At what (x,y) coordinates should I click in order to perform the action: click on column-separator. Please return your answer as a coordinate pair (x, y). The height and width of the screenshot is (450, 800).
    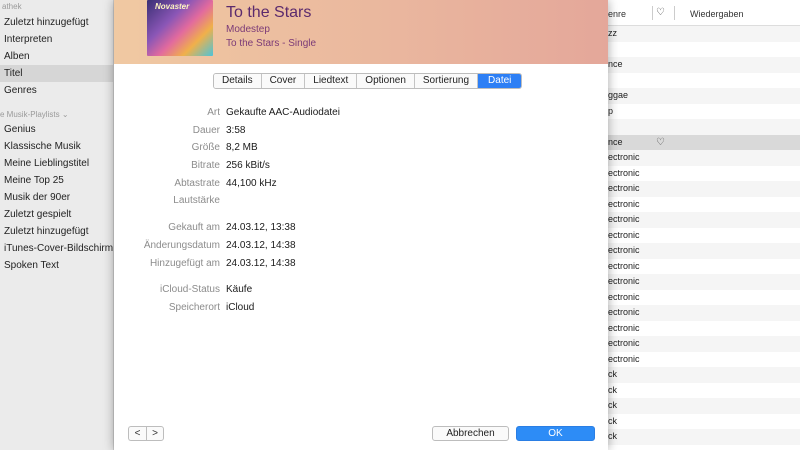
    Looking at the image, I should click on (652, 13).